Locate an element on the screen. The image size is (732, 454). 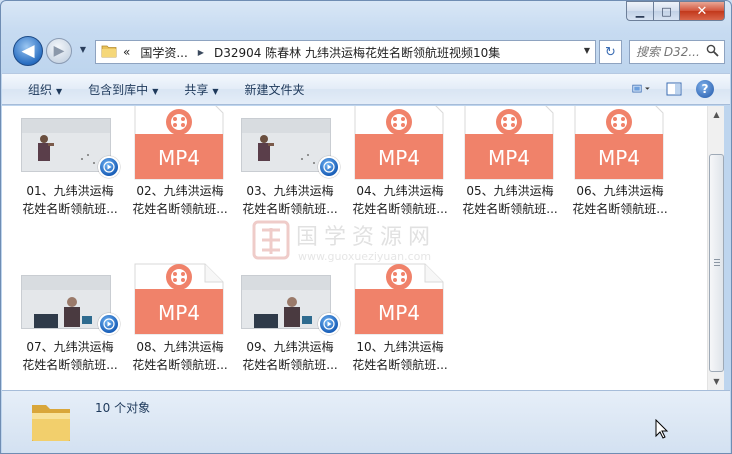
organize-menu: 组织 ▼ is located at coordinates (45, 89).